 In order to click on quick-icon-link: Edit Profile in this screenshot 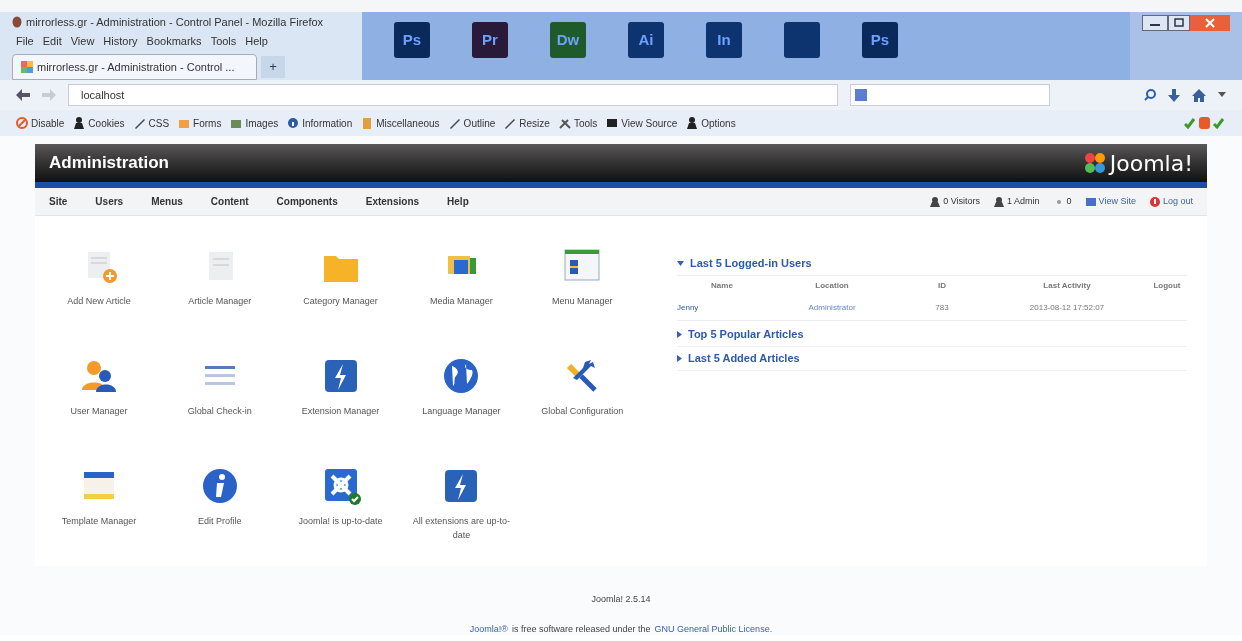, I will do `click(220, 521)`.